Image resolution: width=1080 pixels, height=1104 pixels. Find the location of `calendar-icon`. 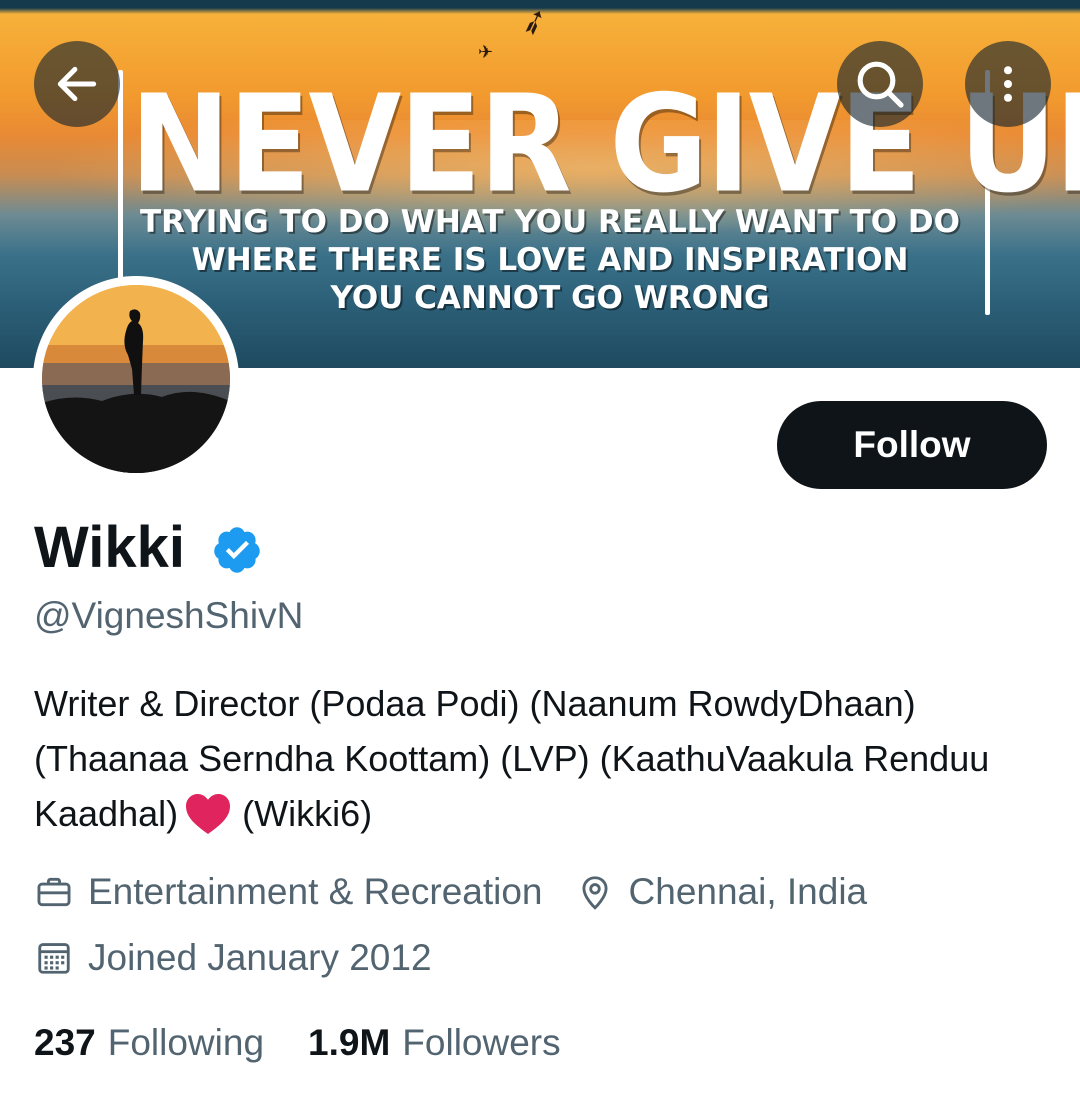

calendar-icon is located at coordinates (54, 958).